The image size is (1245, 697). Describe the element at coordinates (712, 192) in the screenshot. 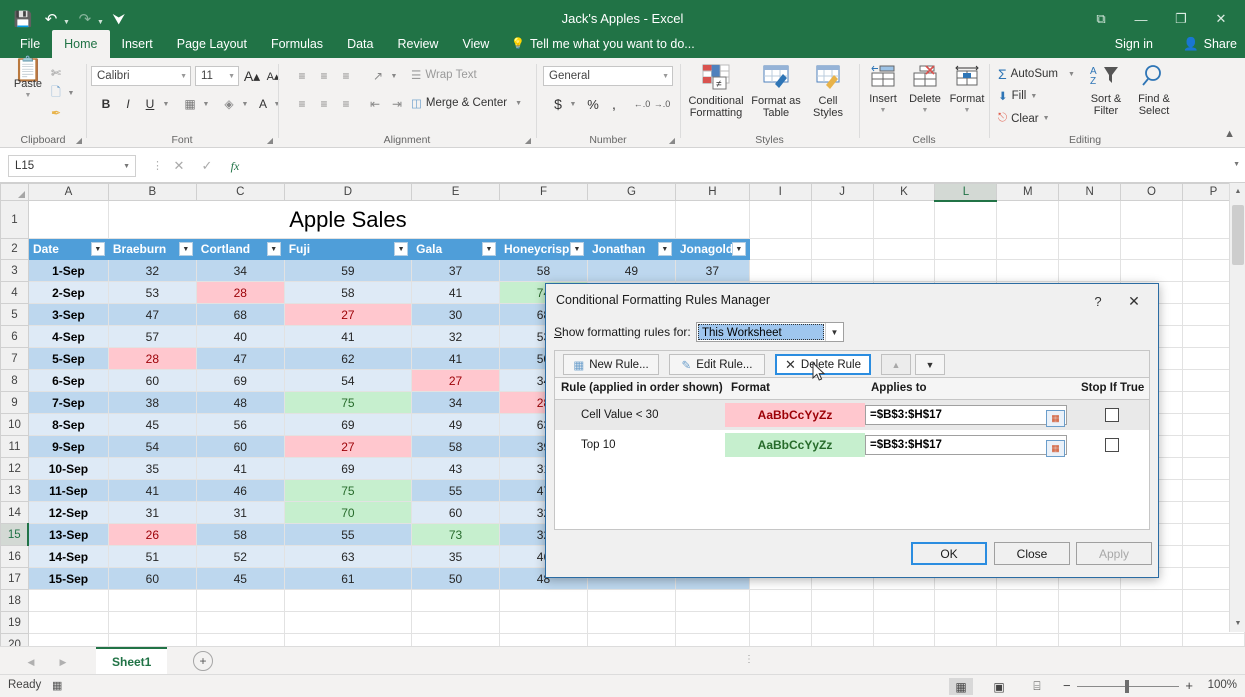

I see `column-header-h: H` at that location.